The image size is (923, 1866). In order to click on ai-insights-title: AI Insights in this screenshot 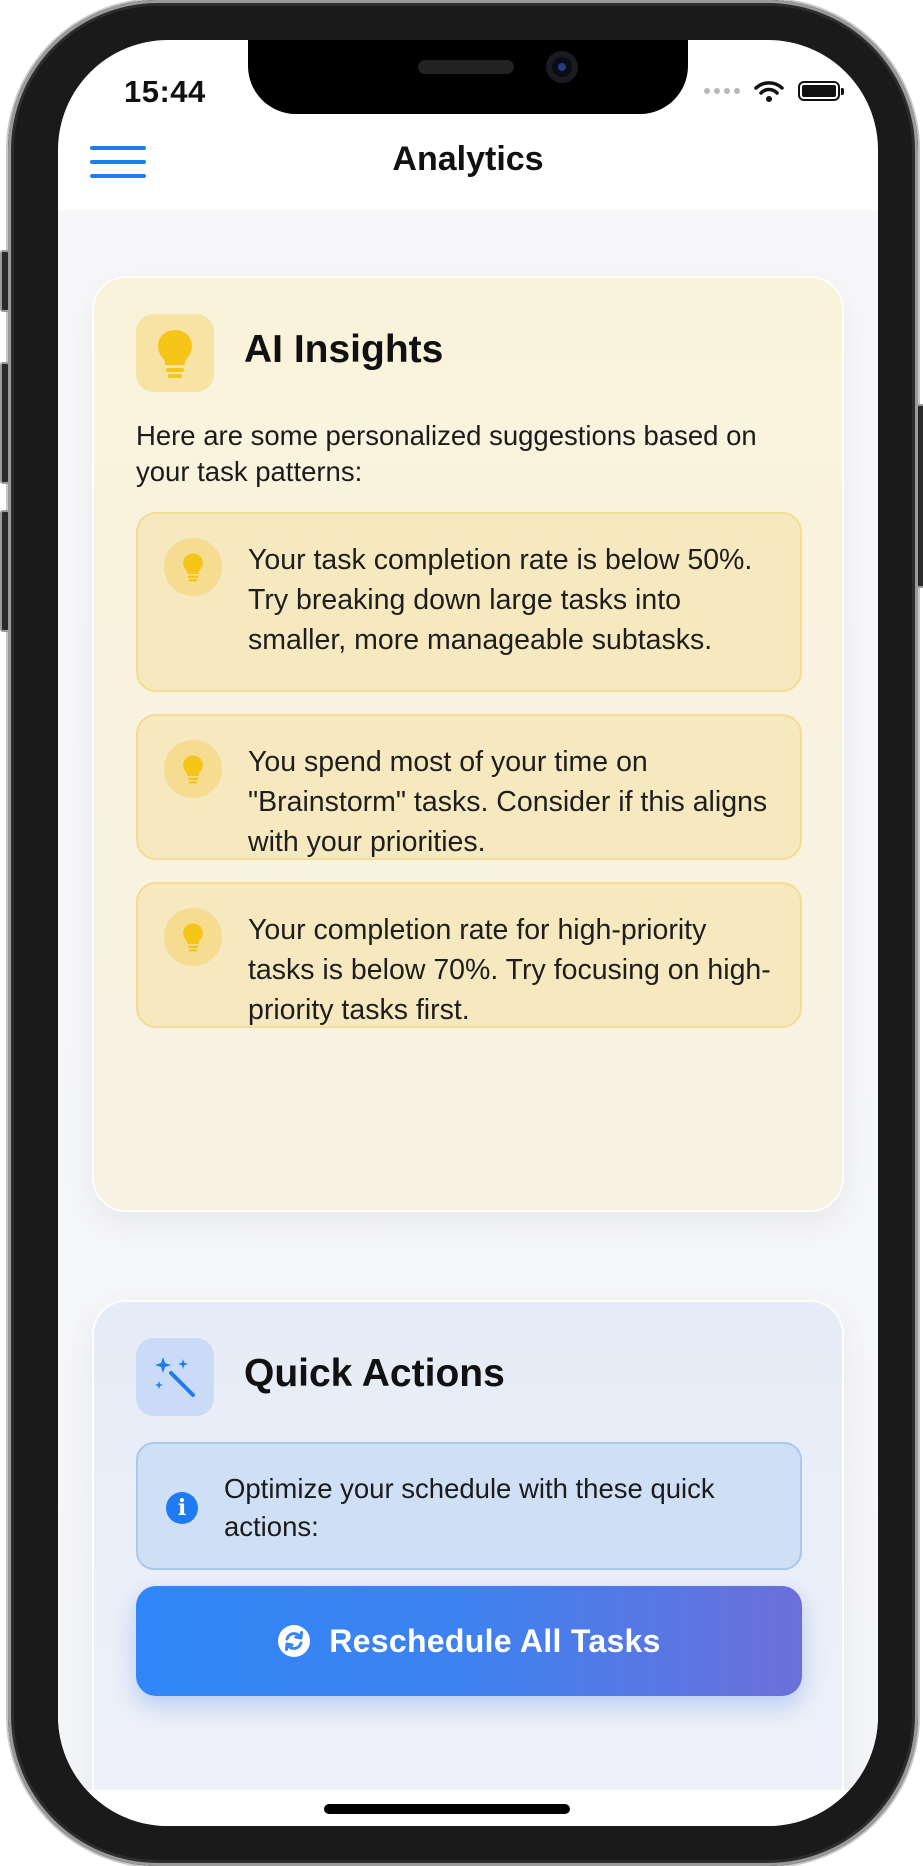, I will do `click(344, 349)`.